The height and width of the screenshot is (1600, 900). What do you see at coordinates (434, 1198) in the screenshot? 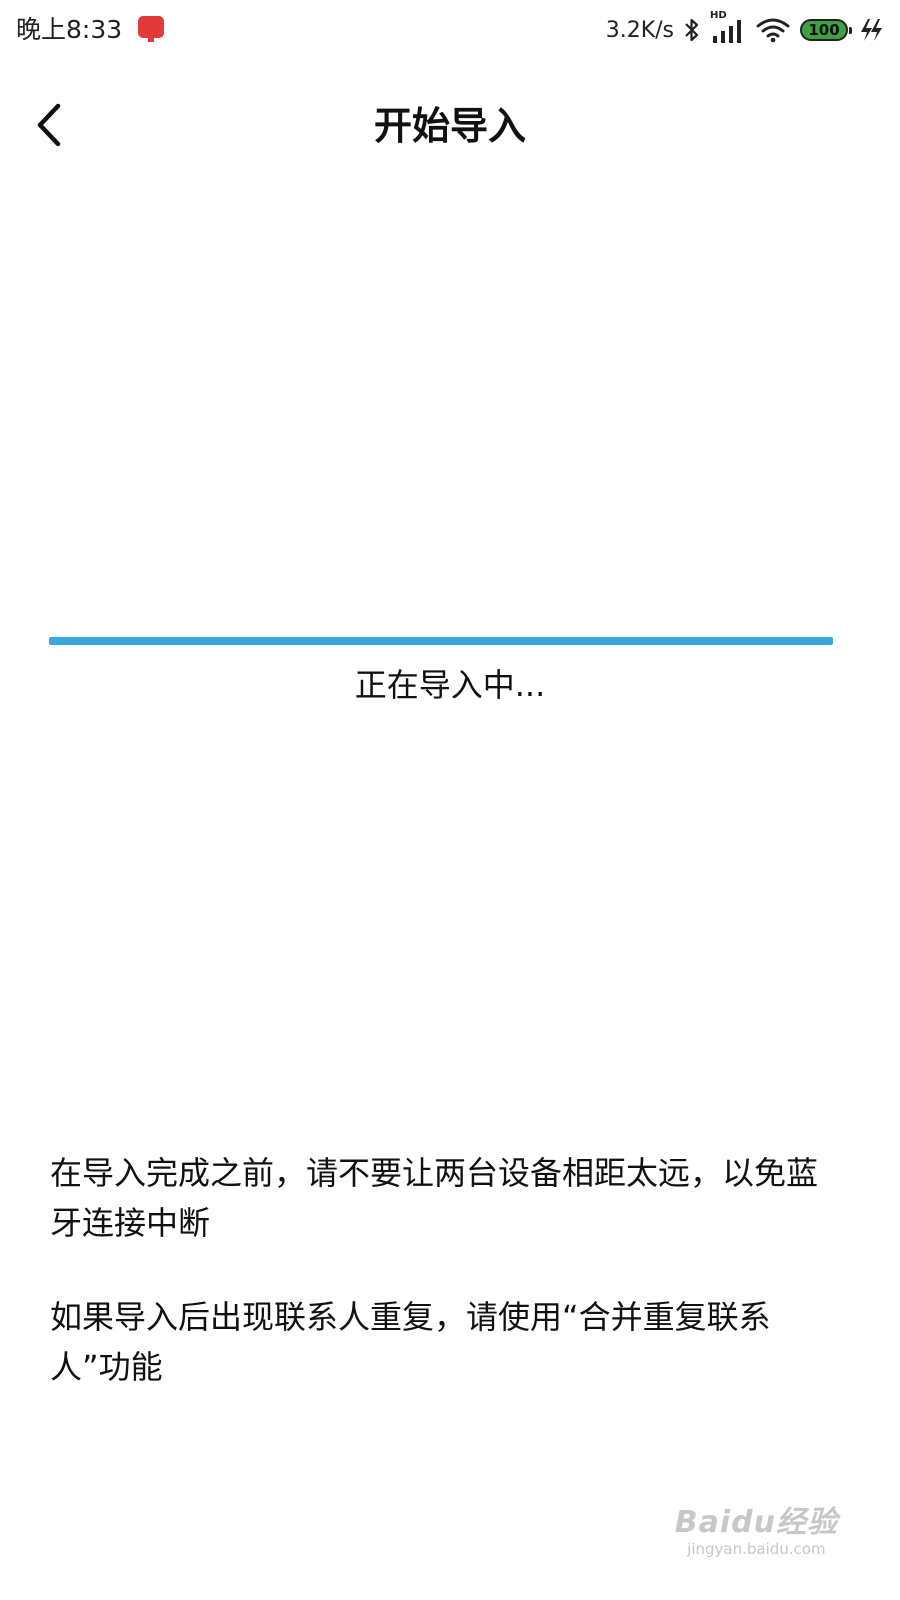
I see `note-keep-devices-close: 在导入完成之前，请不要让两台设备相距太远，以免蓝牙连接中断` at bounding box center [434, 1198].